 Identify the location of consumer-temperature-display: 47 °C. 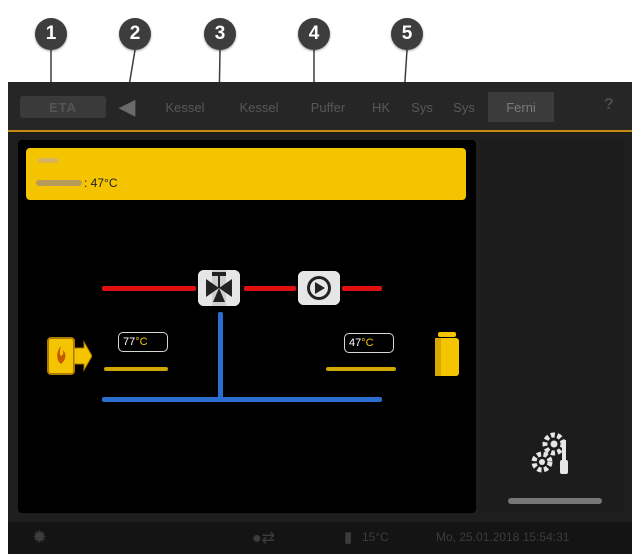
(369, 343).